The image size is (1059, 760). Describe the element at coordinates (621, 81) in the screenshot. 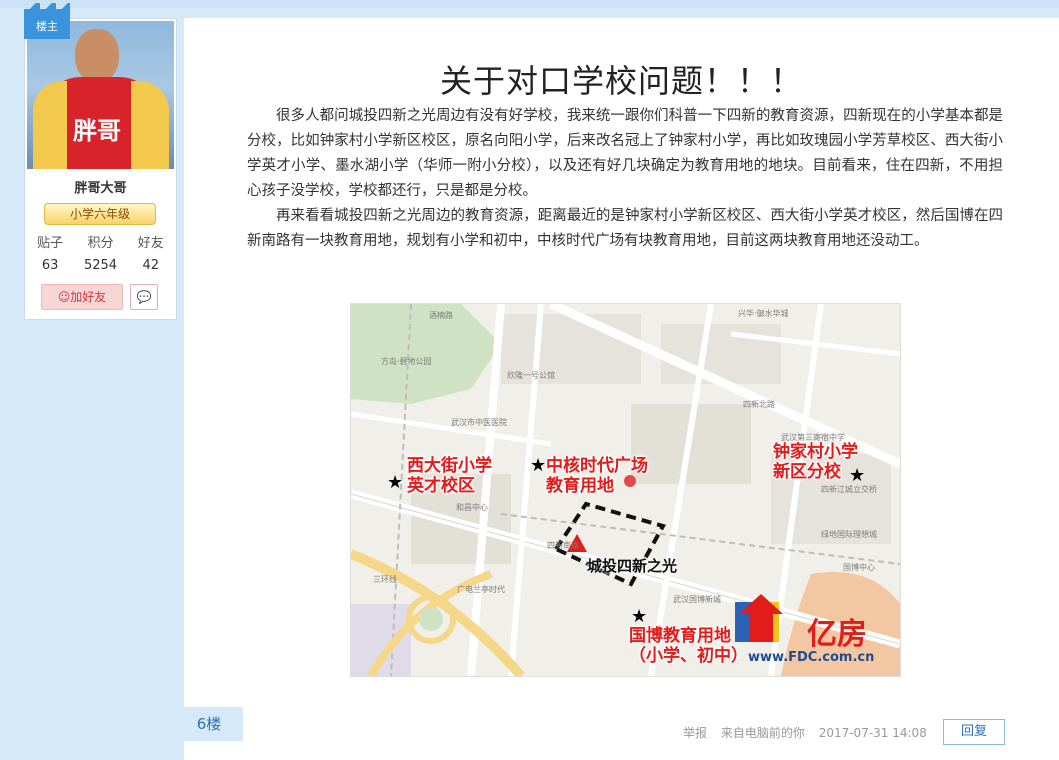

I see `post-title: 关于对口学校问题！！！` at that location.